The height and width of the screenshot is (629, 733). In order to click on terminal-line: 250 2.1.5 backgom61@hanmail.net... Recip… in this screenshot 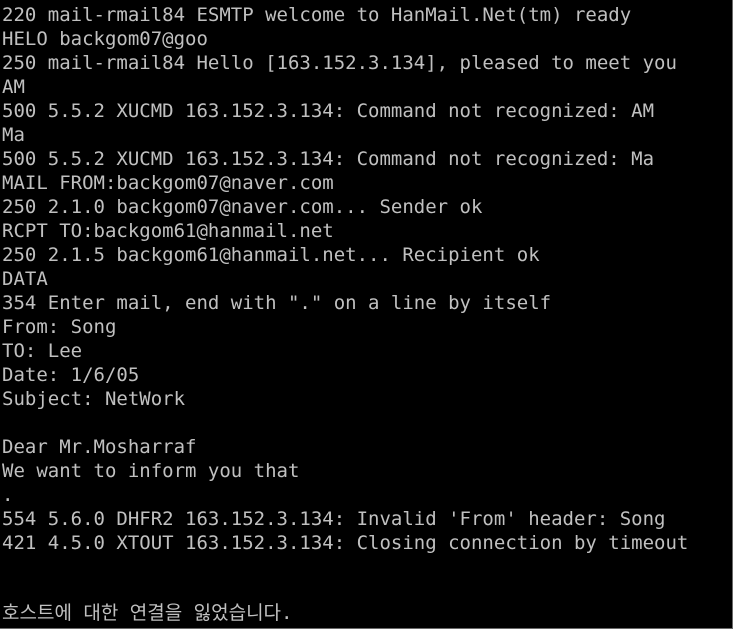, I will do `click(271, 255)`.